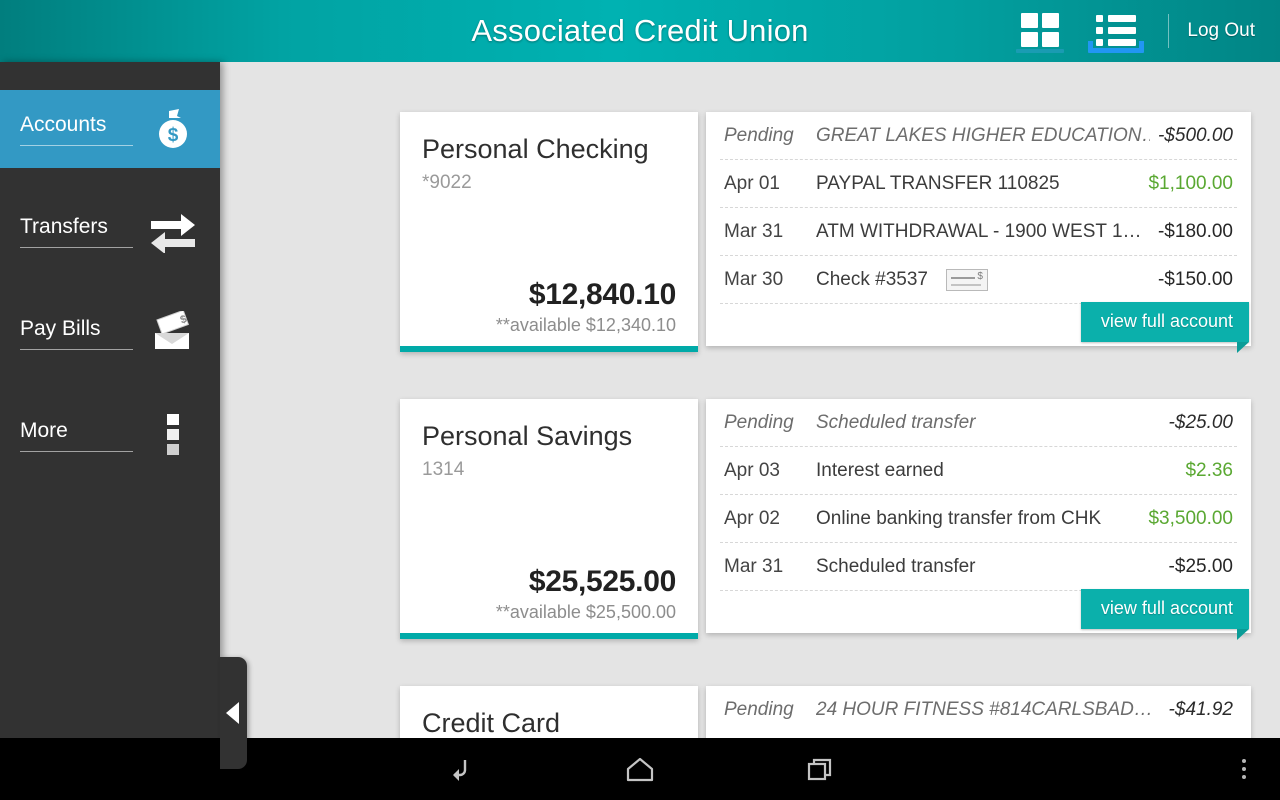 This screenshot has width=1280, height=800. I want to click on money-bag-icon: $, so click(173, 129).